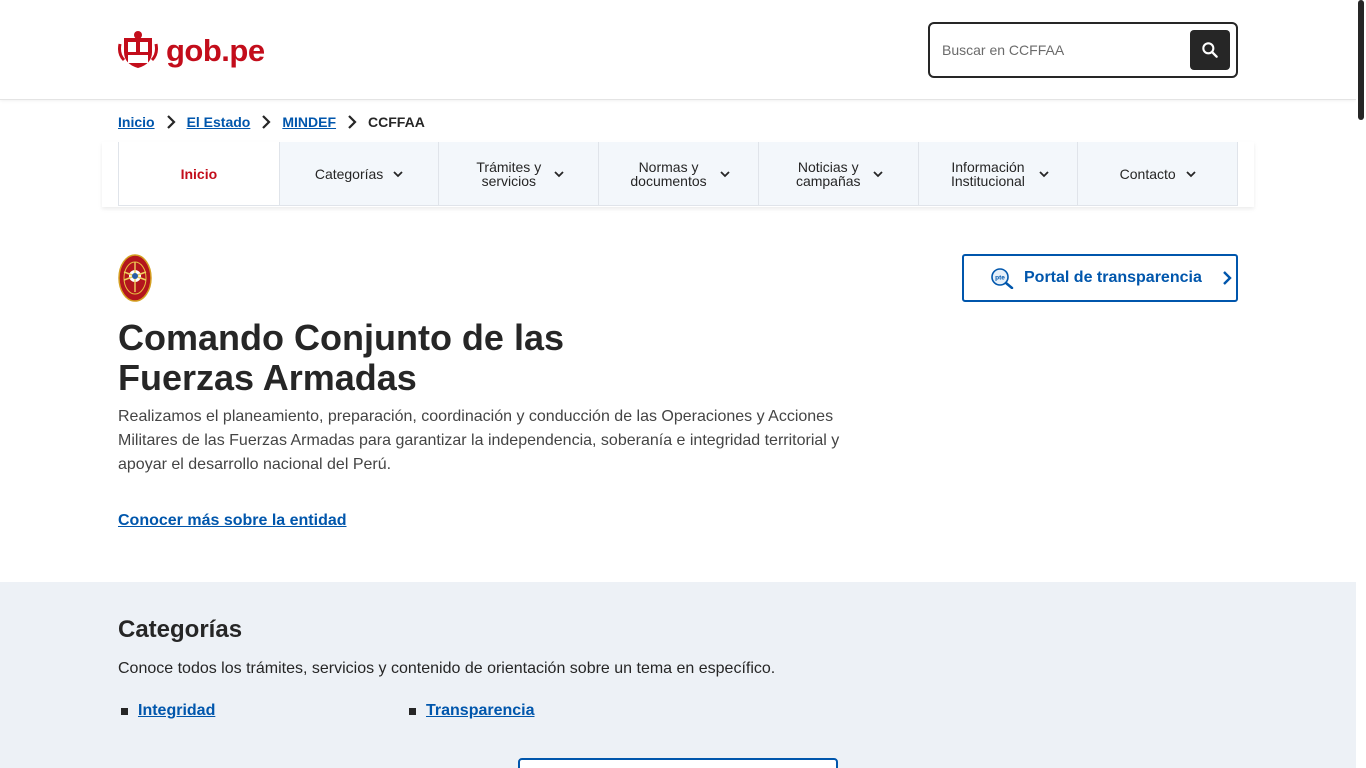 This screenshot has width=1366, height=768. I want to click on list-item: Transparencia, so click(550, 711).